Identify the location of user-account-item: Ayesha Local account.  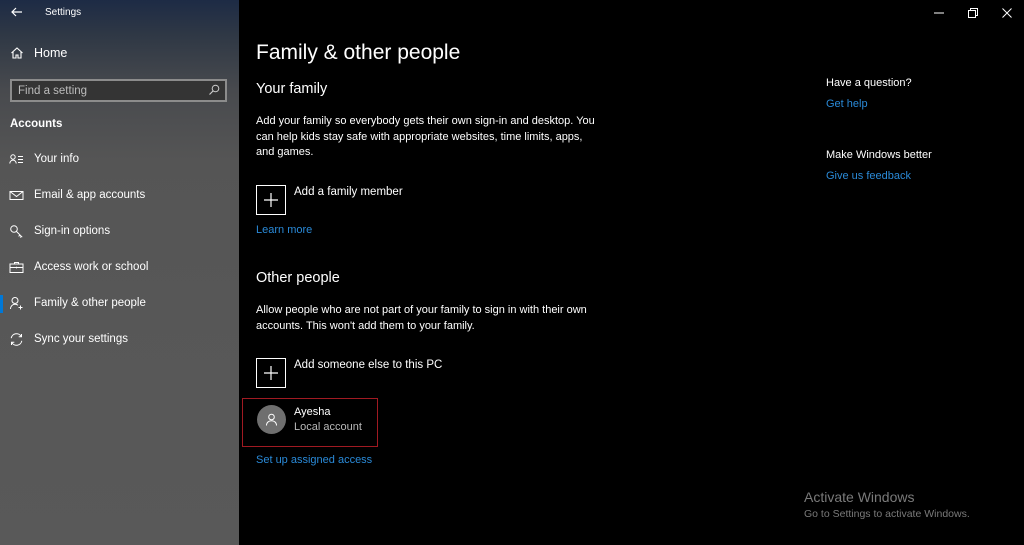
(310, 422).